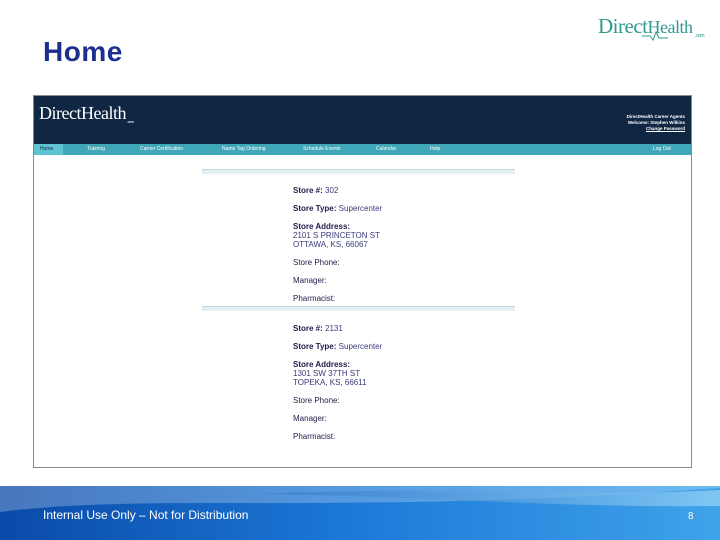 Image resolution: width=720 pixels, height=540 pixels. What do you see at coordinates (60, 113) in the screenshot?
I see `app-logo-direct: Direct` at bounding box center [60, 113].